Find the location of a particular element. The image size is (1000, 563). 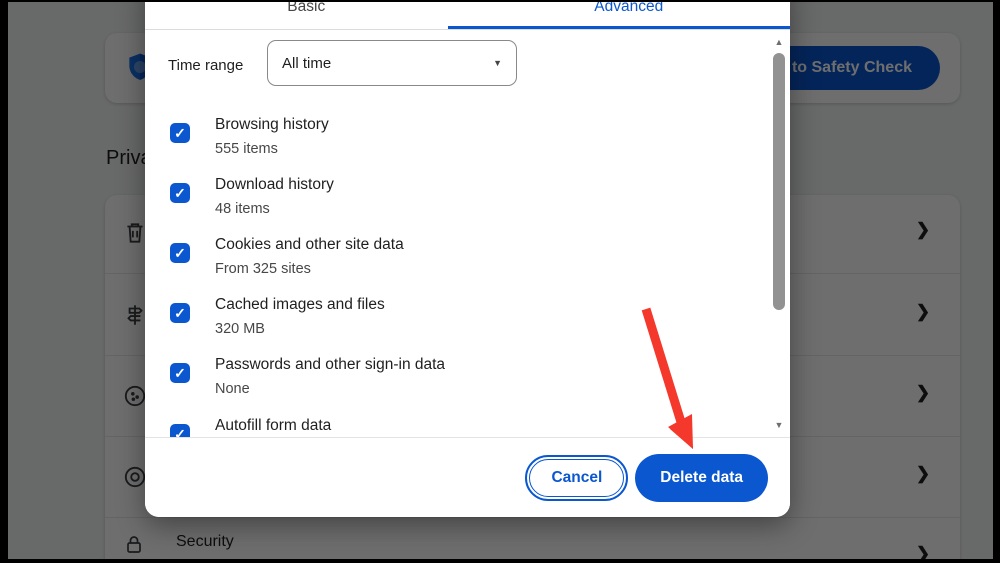

tab-advanced: Advanced is located at coordinates (629, 14).